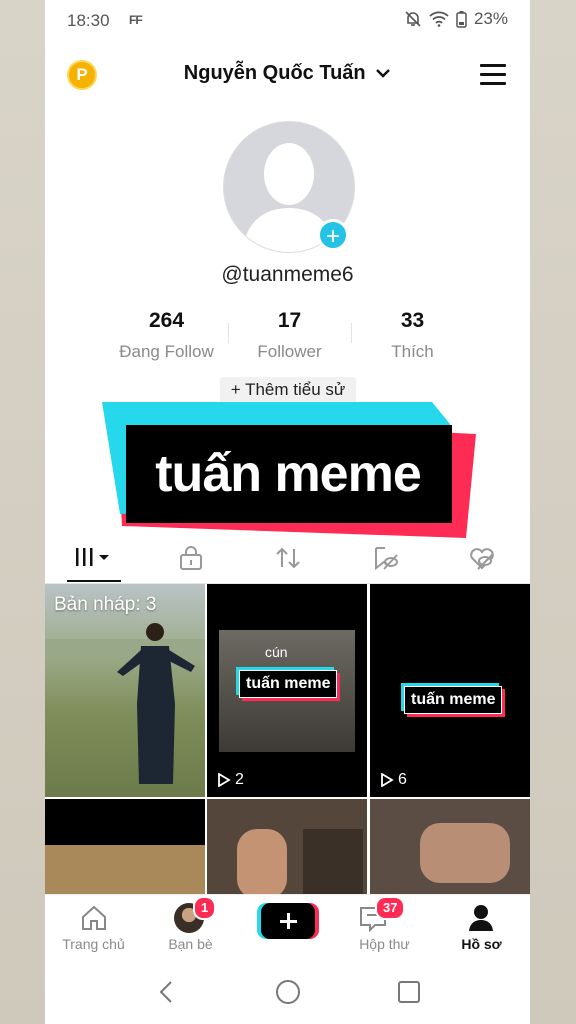 This screenshot has height=1024, width=576. I want to click on bell-muted-icon, so click(413, 19).